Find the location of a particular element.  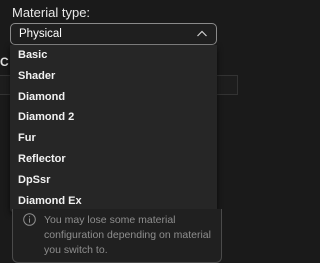

option-diamond-2: Diamond 2 is located at coordinates (113, 117).